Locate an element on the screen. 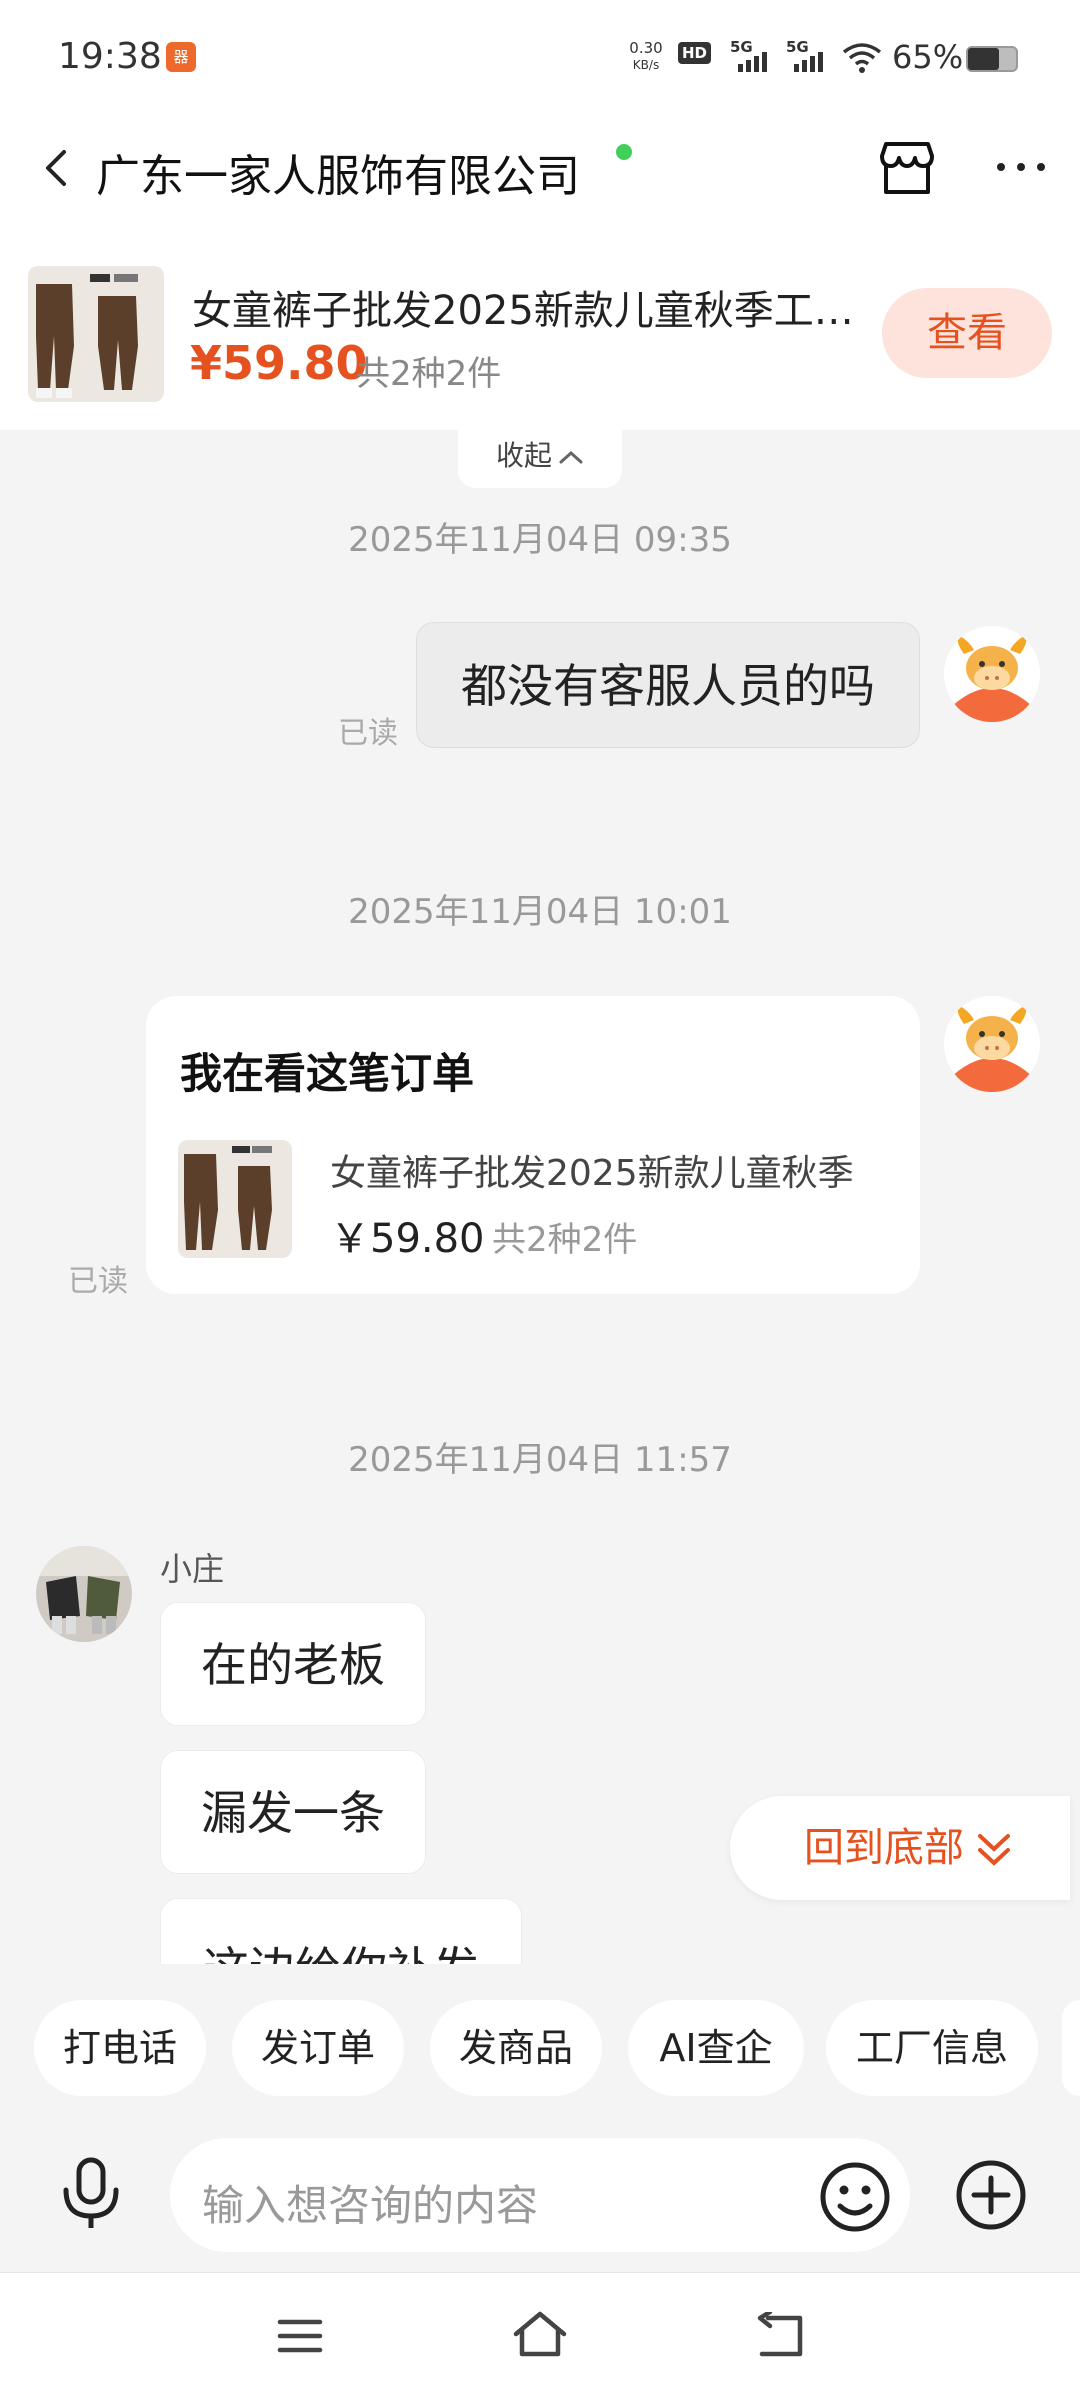 The image size is (1080, 2400). back-to-bottom-button: 回到底部 is located at coordinates (900, 1848).